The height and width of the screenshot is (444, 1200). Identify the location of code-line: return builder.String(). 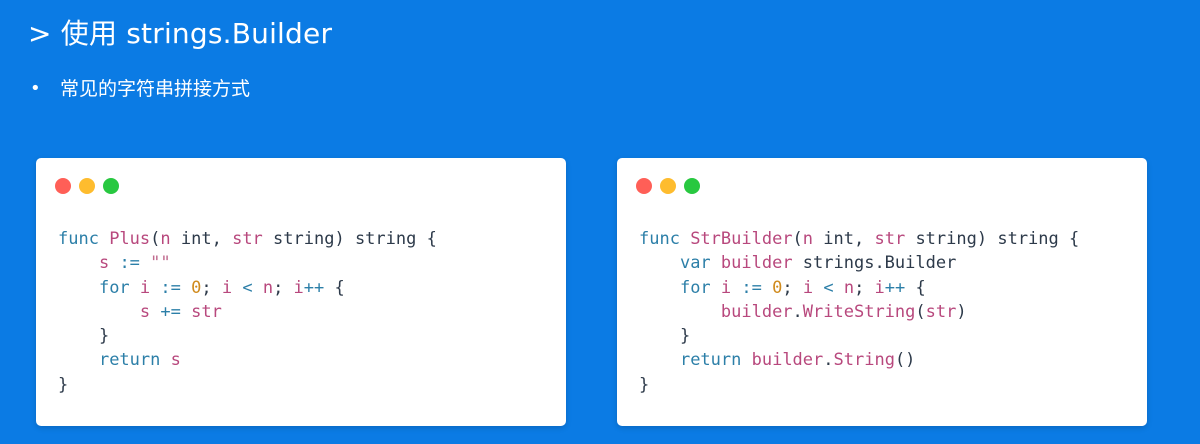
(859, 360).